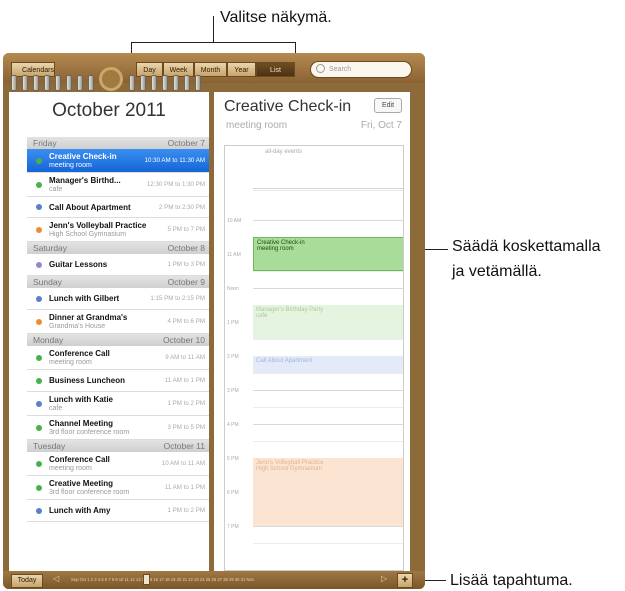 Image resolution: width=625 pixels, height=591 pixels. I want to click on event-location: meeting room, so click(257, 125).